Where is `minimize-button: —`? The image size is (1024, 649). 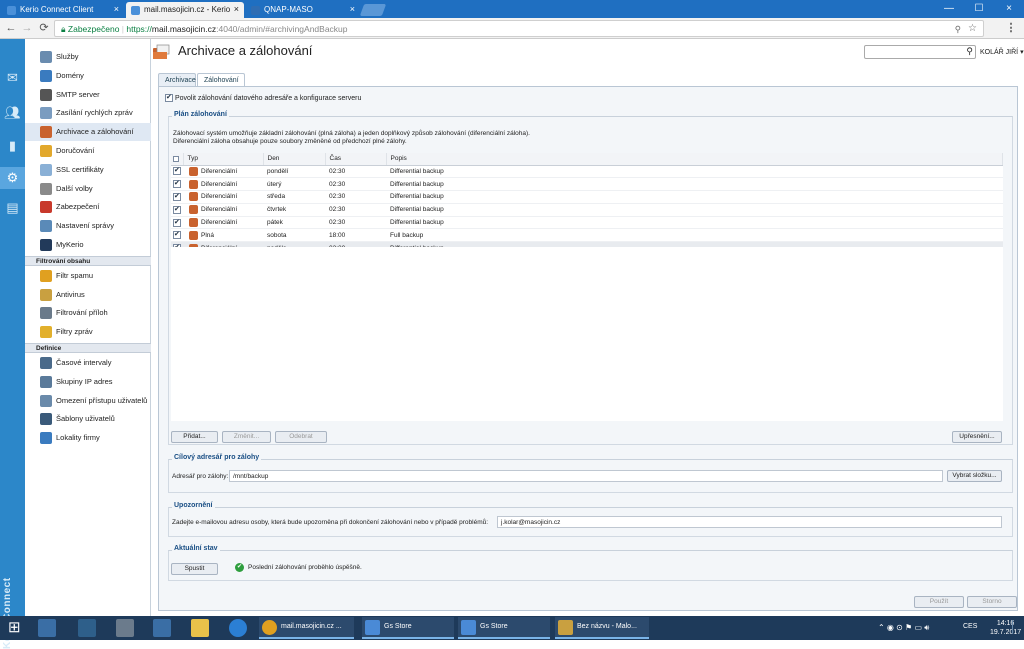 minimize-button: — is located at coordinates (949, 9).